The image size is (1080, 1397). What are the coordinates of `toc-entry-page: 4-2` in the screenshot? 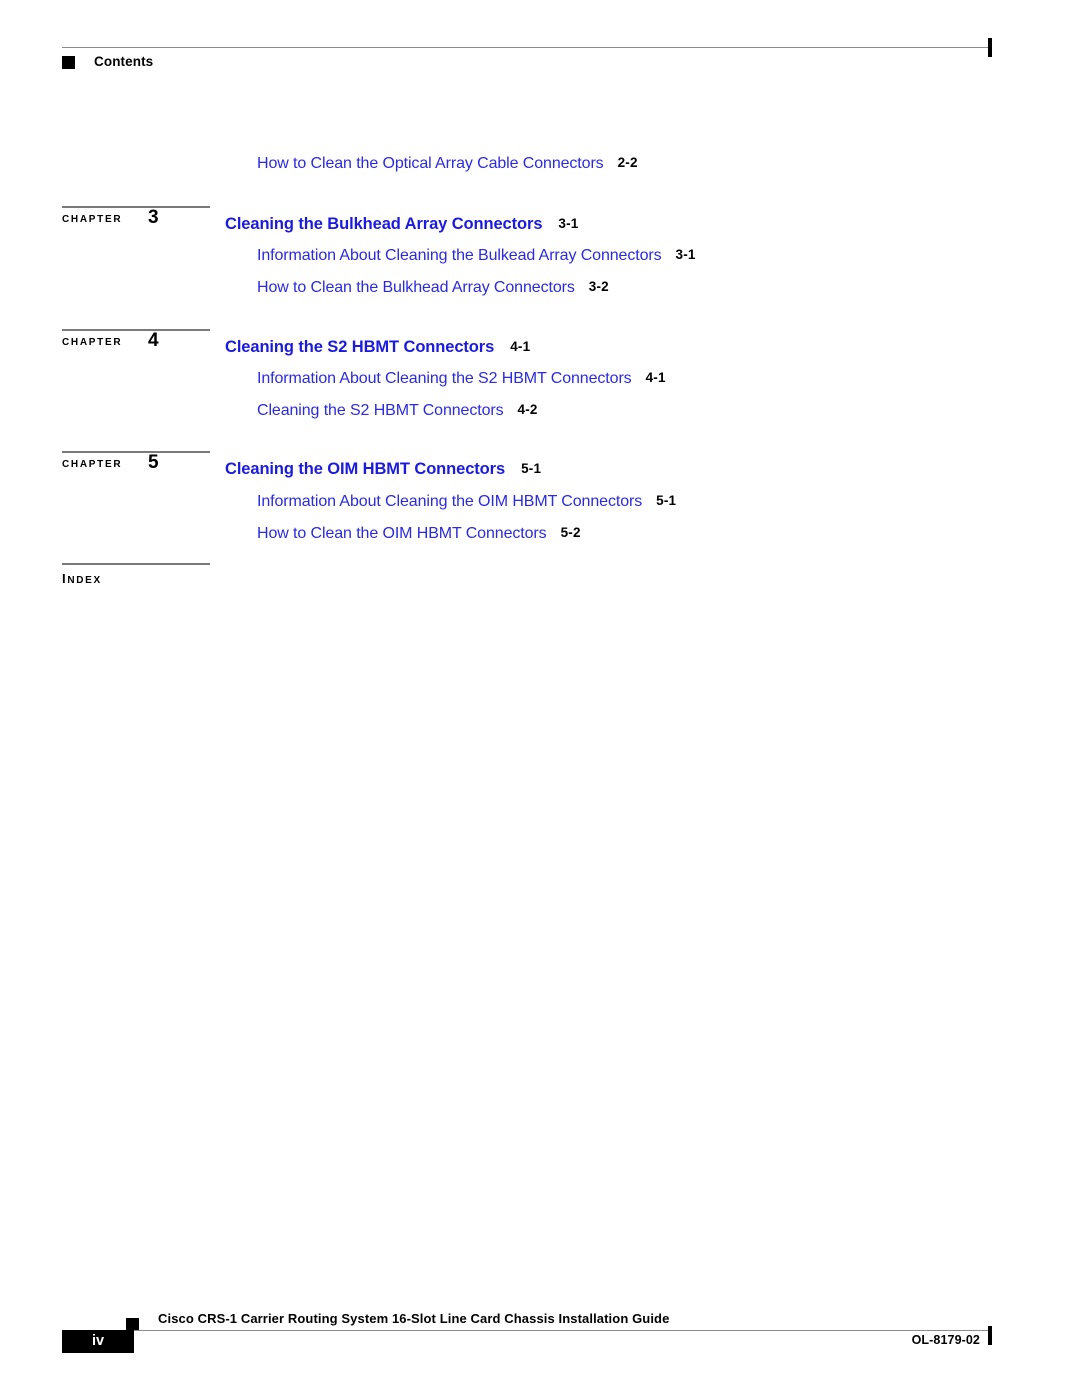 It's located at (527, 409).